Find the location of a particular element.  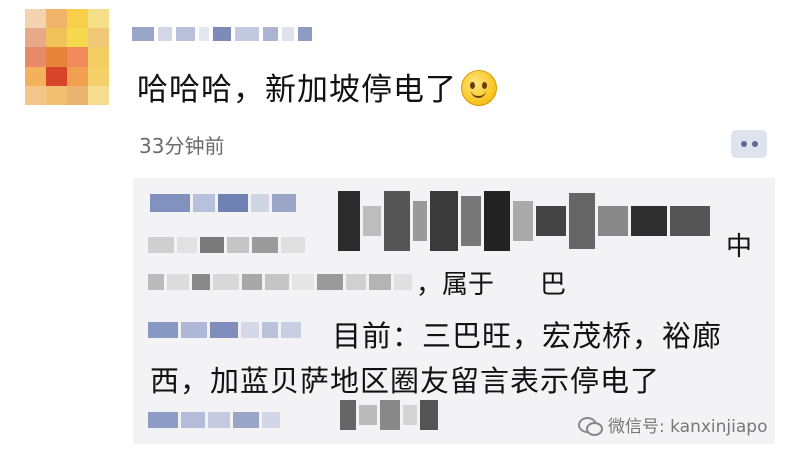

more-actions-button is located at coordinates (749, 144).